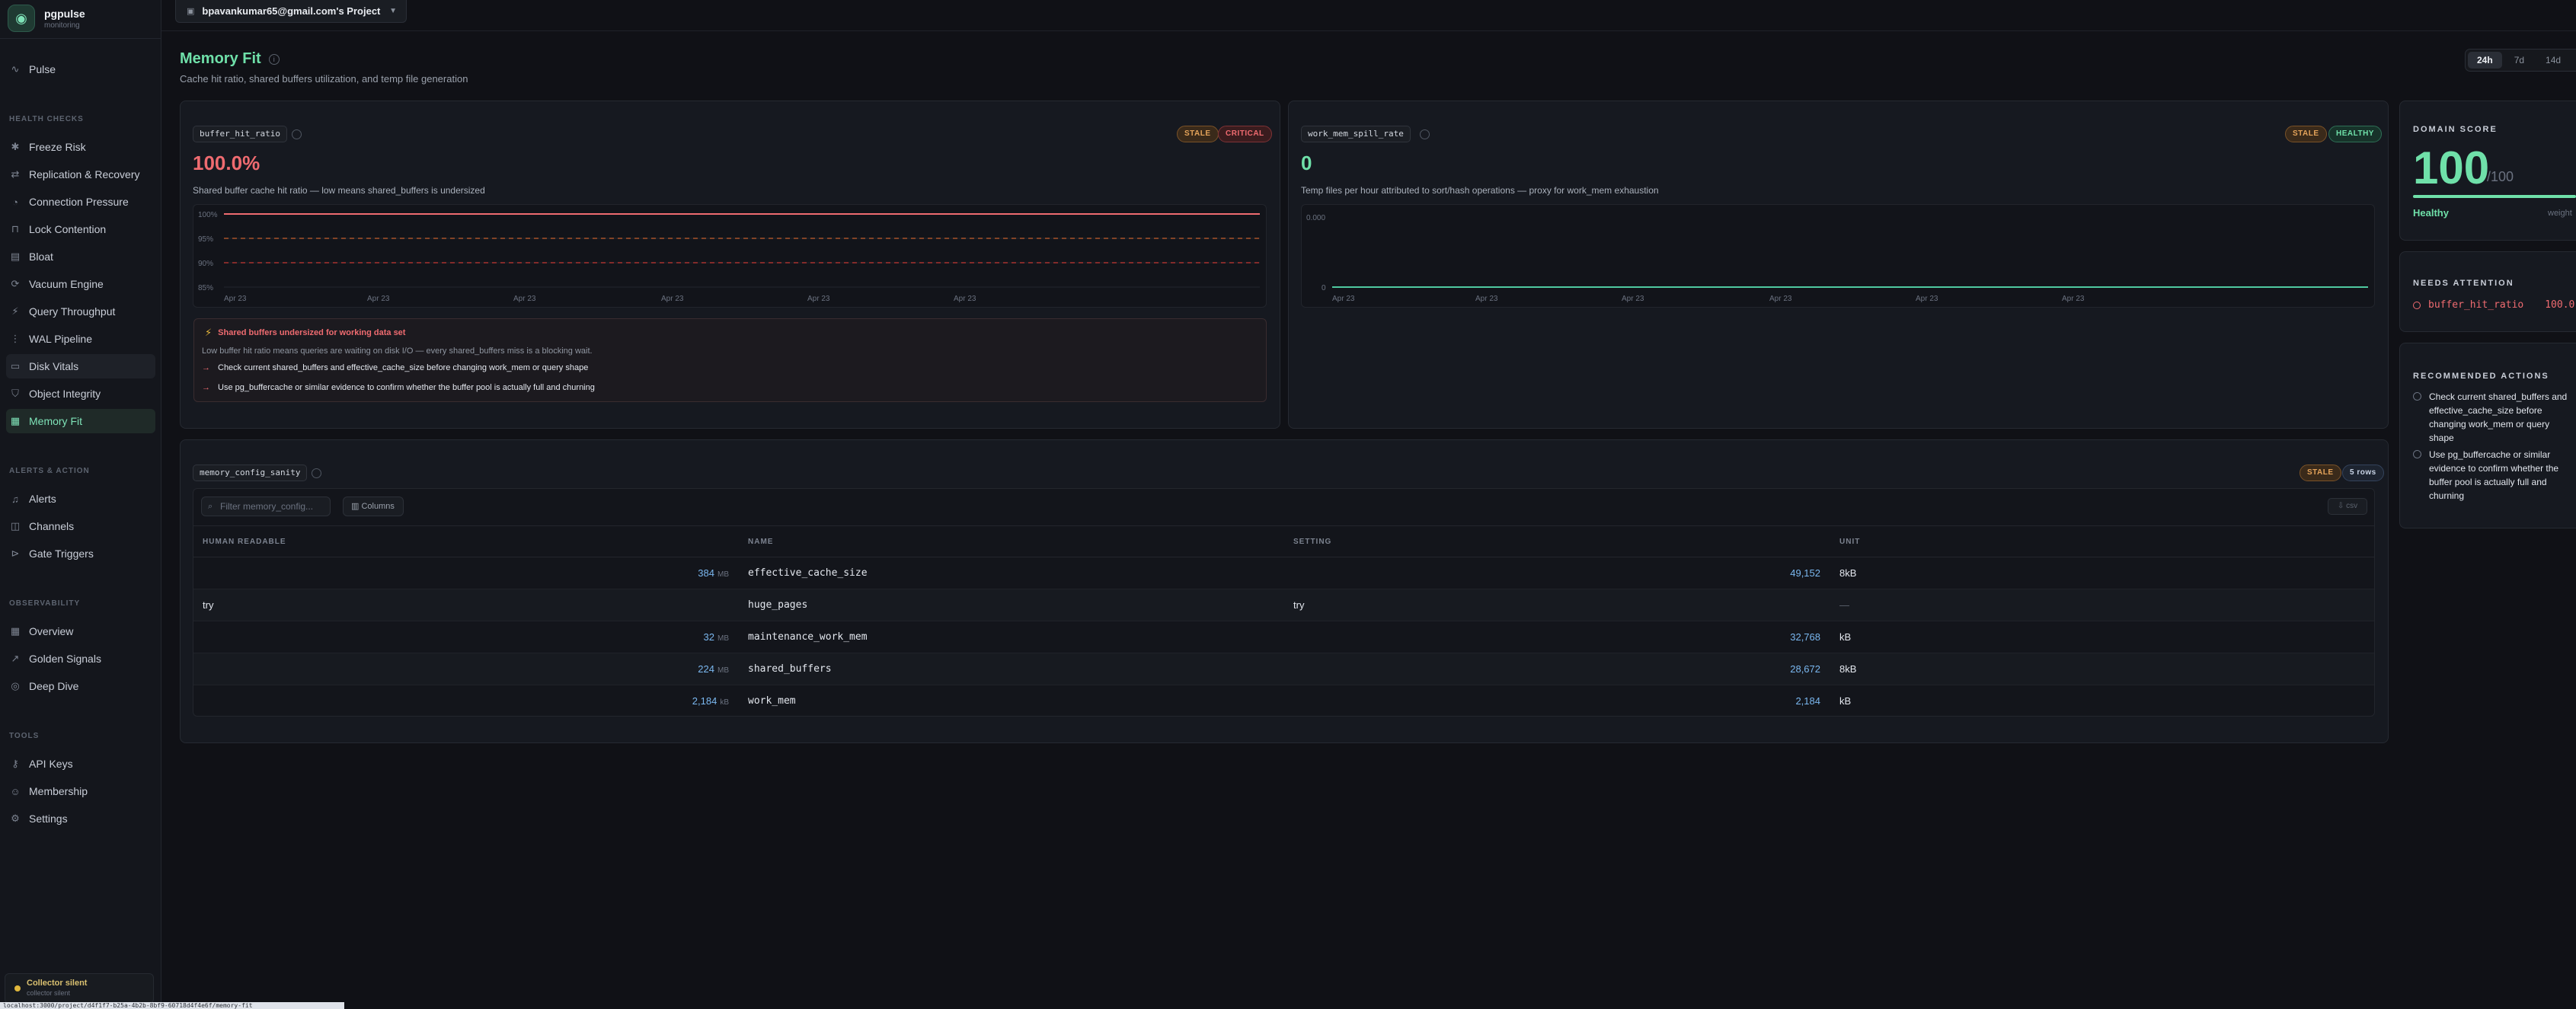 Image resolution: width=2576 pixels, height=1009 pixels. Describe the element at coordinates (81, 553) in the screenshot. I see `nav-gate-triggers: ⊳ Gate Triggers` at that location.